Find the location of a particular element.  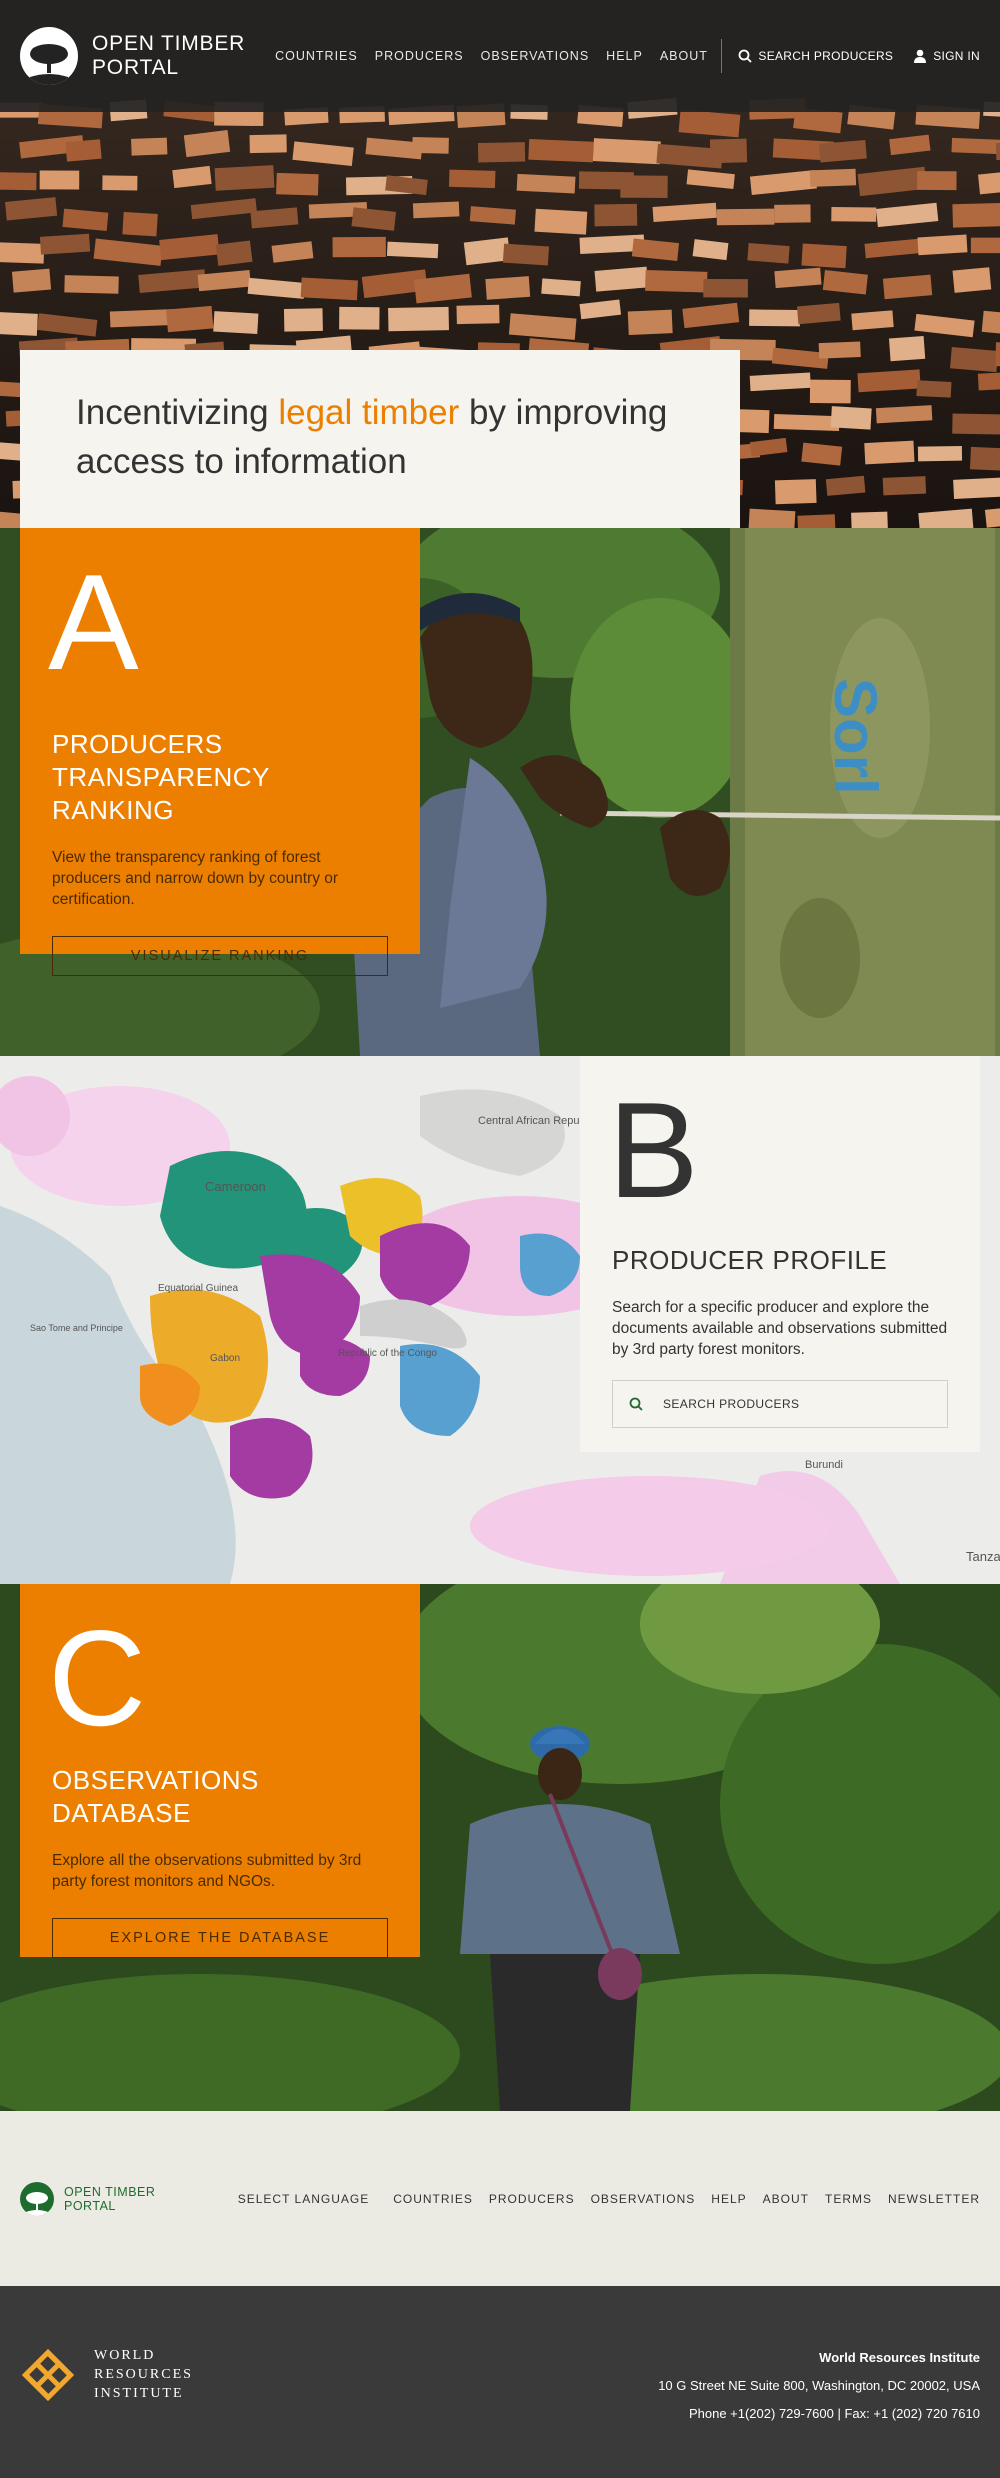

producer-search-placeholder: SEARCH PRODUCERS is located at coordinates (731, 1404).